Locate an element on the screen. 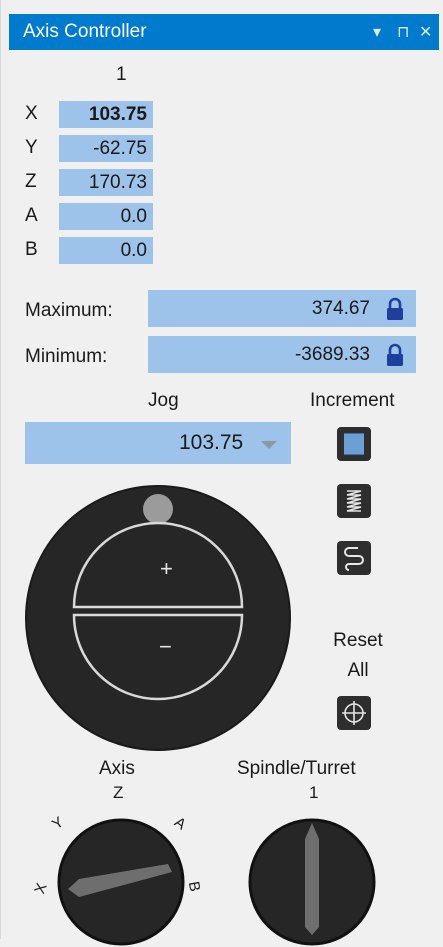 This screenshot has height=947, width=443. jog-wheel-grip is located at coordinates (158, 509).